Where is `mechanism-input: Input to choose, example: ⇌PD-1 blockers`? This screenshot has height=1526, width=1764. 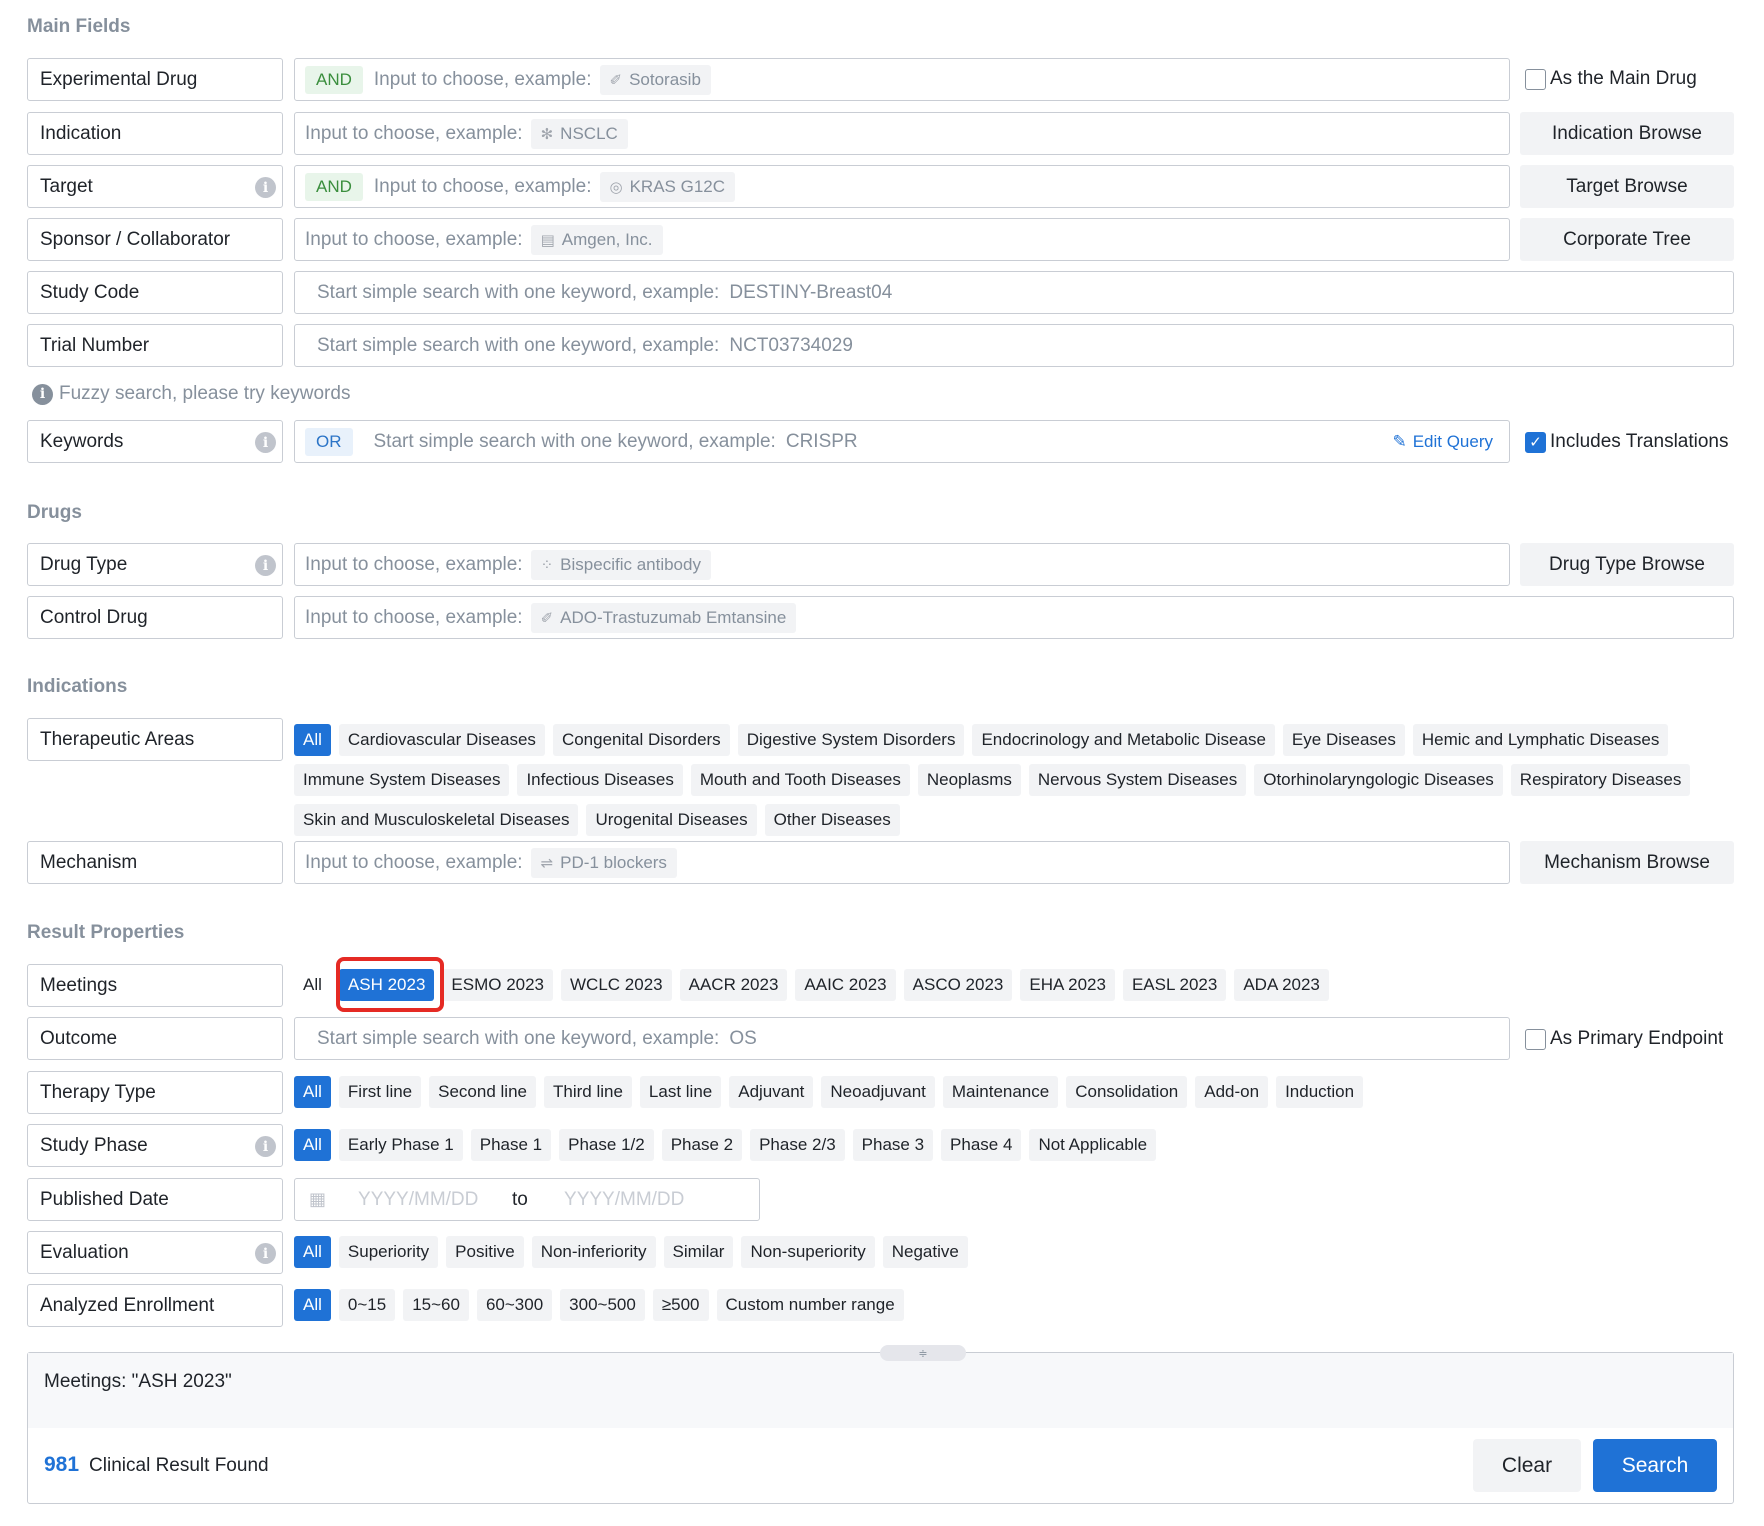
mechanism-input: Input to choose, example: ⇌PD-1 blockers is located at coordinates (902, 862).